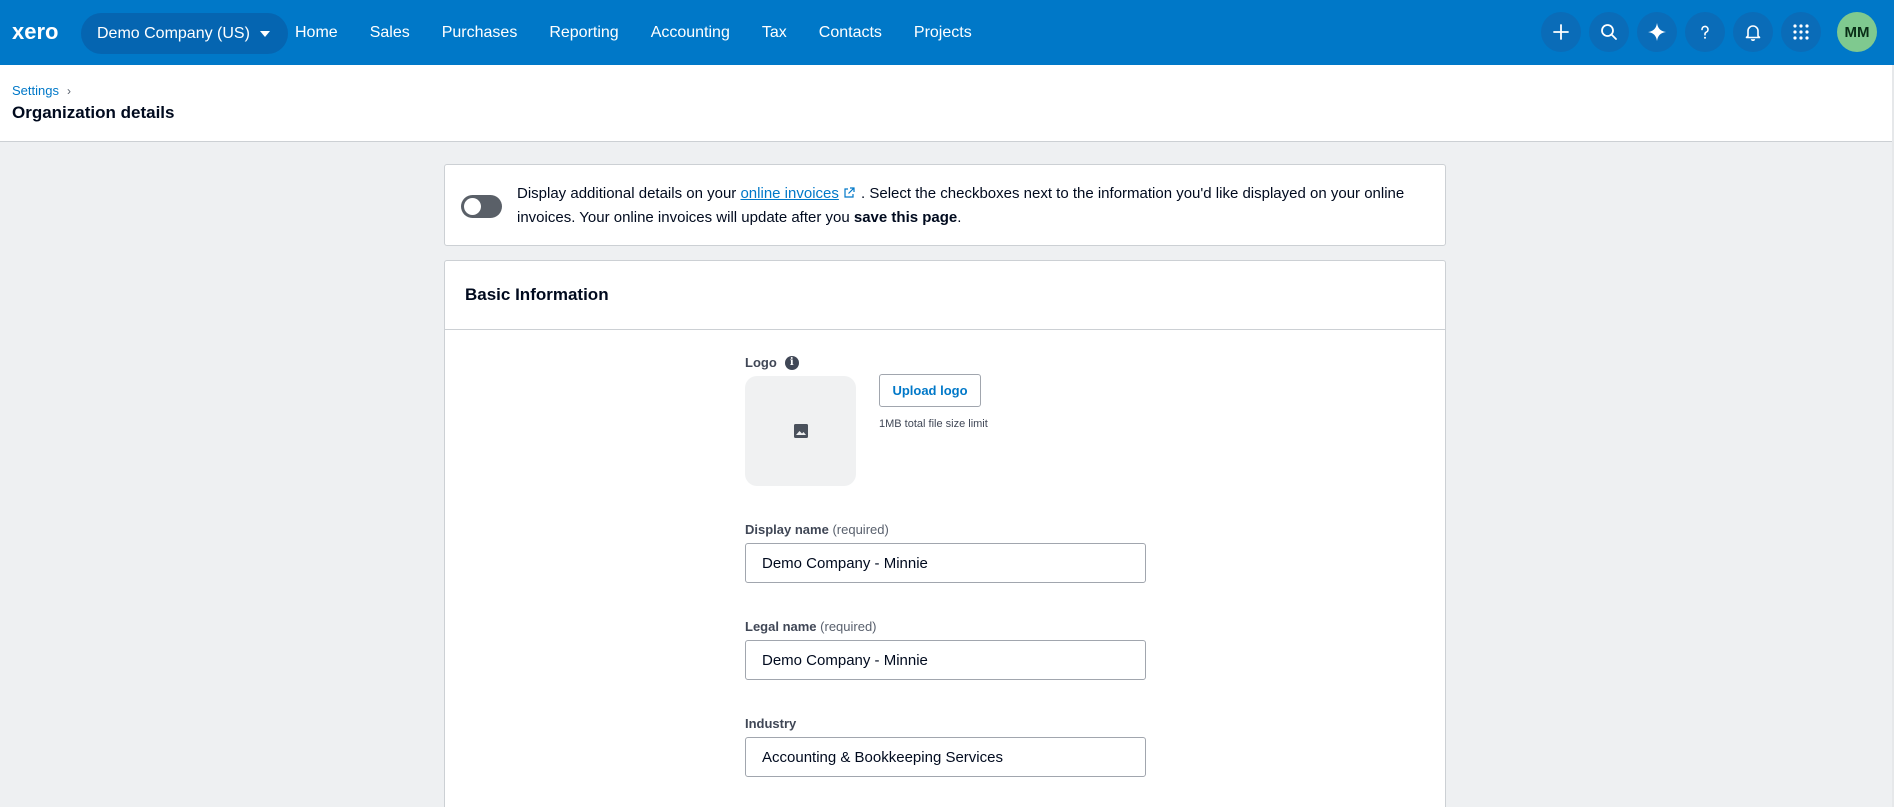 The image size is (1894, 807). I want to click on banner-text-end: ., so click(959, 217).